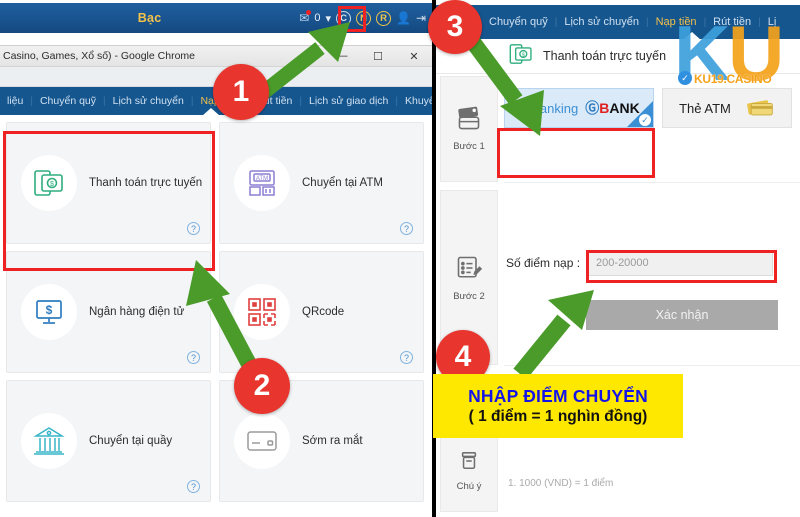 The height and width of the screenshot is (517, 800). I want to click on person-icon: 👤, so click(403, 18).